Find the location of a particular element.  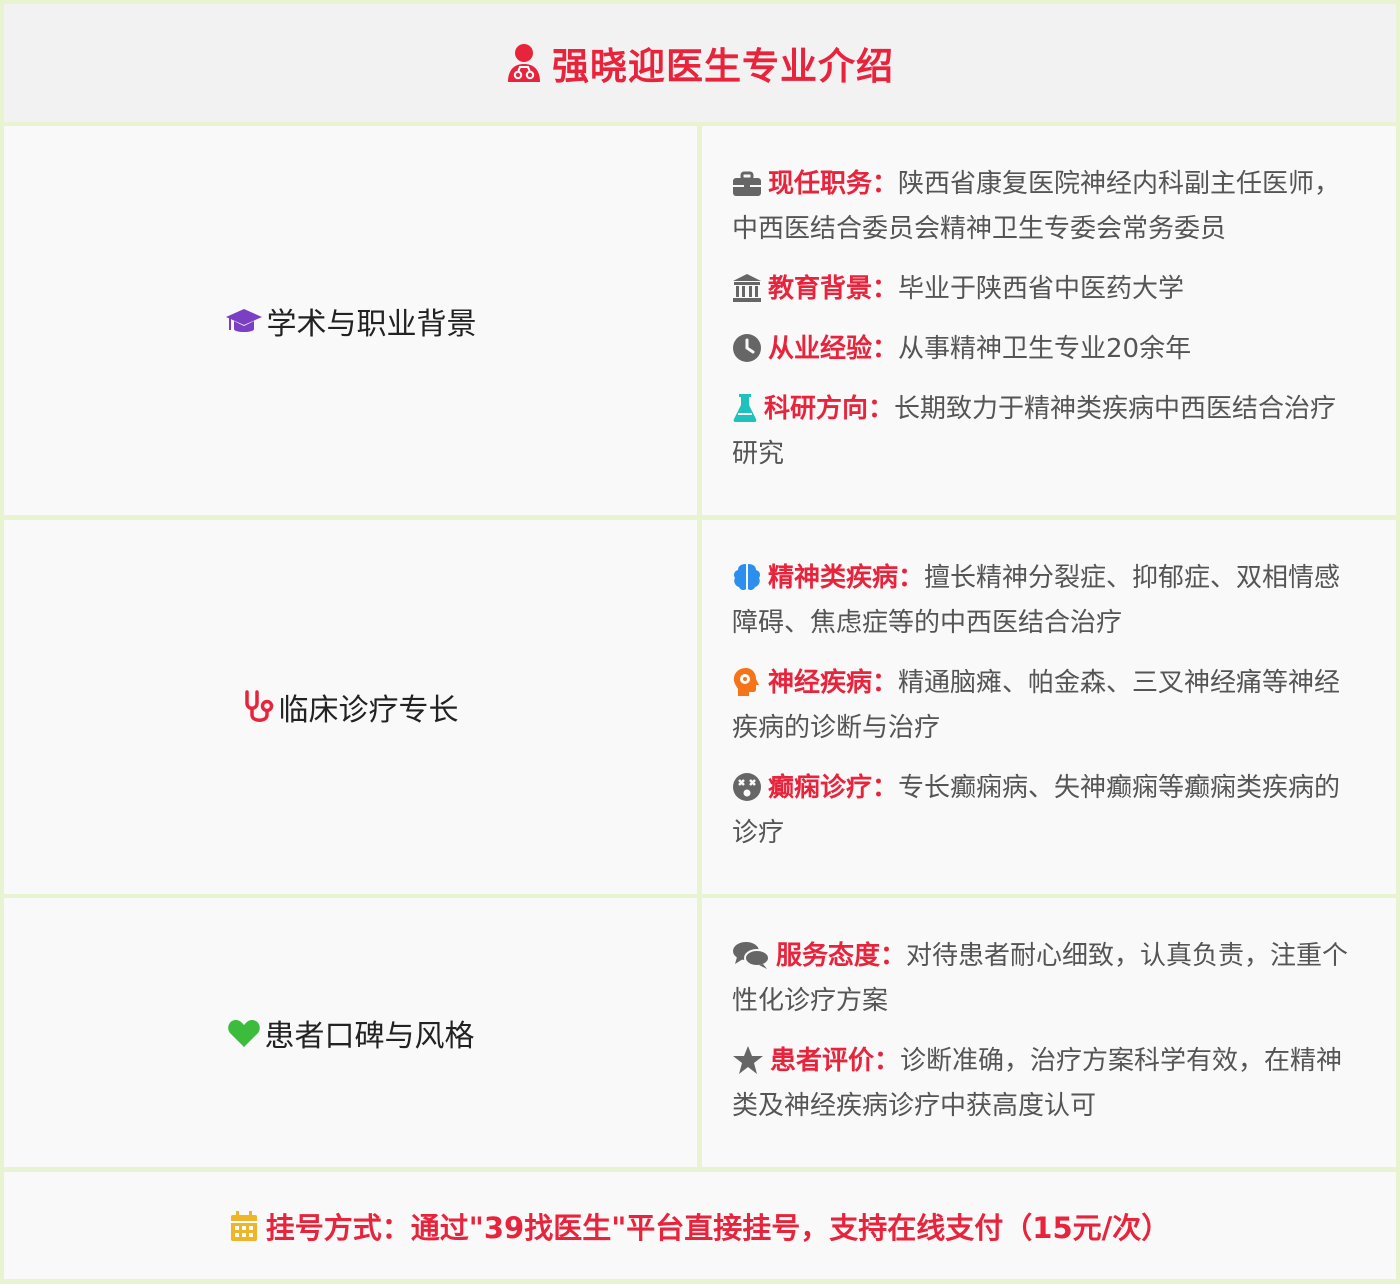

dizzy-face-icon is located at coordinates (747, 787).